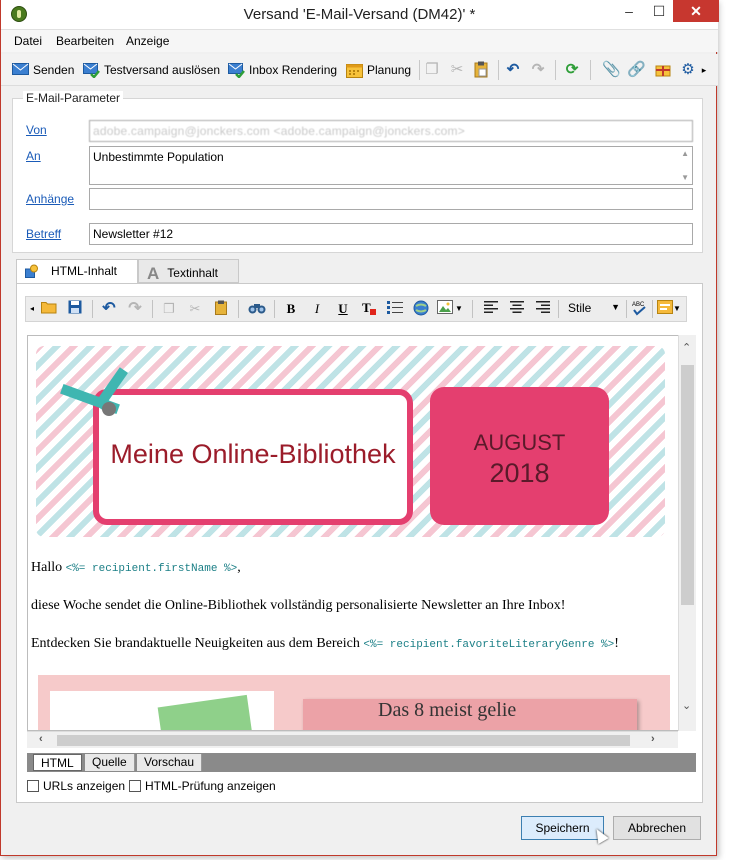  I want to click on attachments-link: Anhänge, so click(50, 199).